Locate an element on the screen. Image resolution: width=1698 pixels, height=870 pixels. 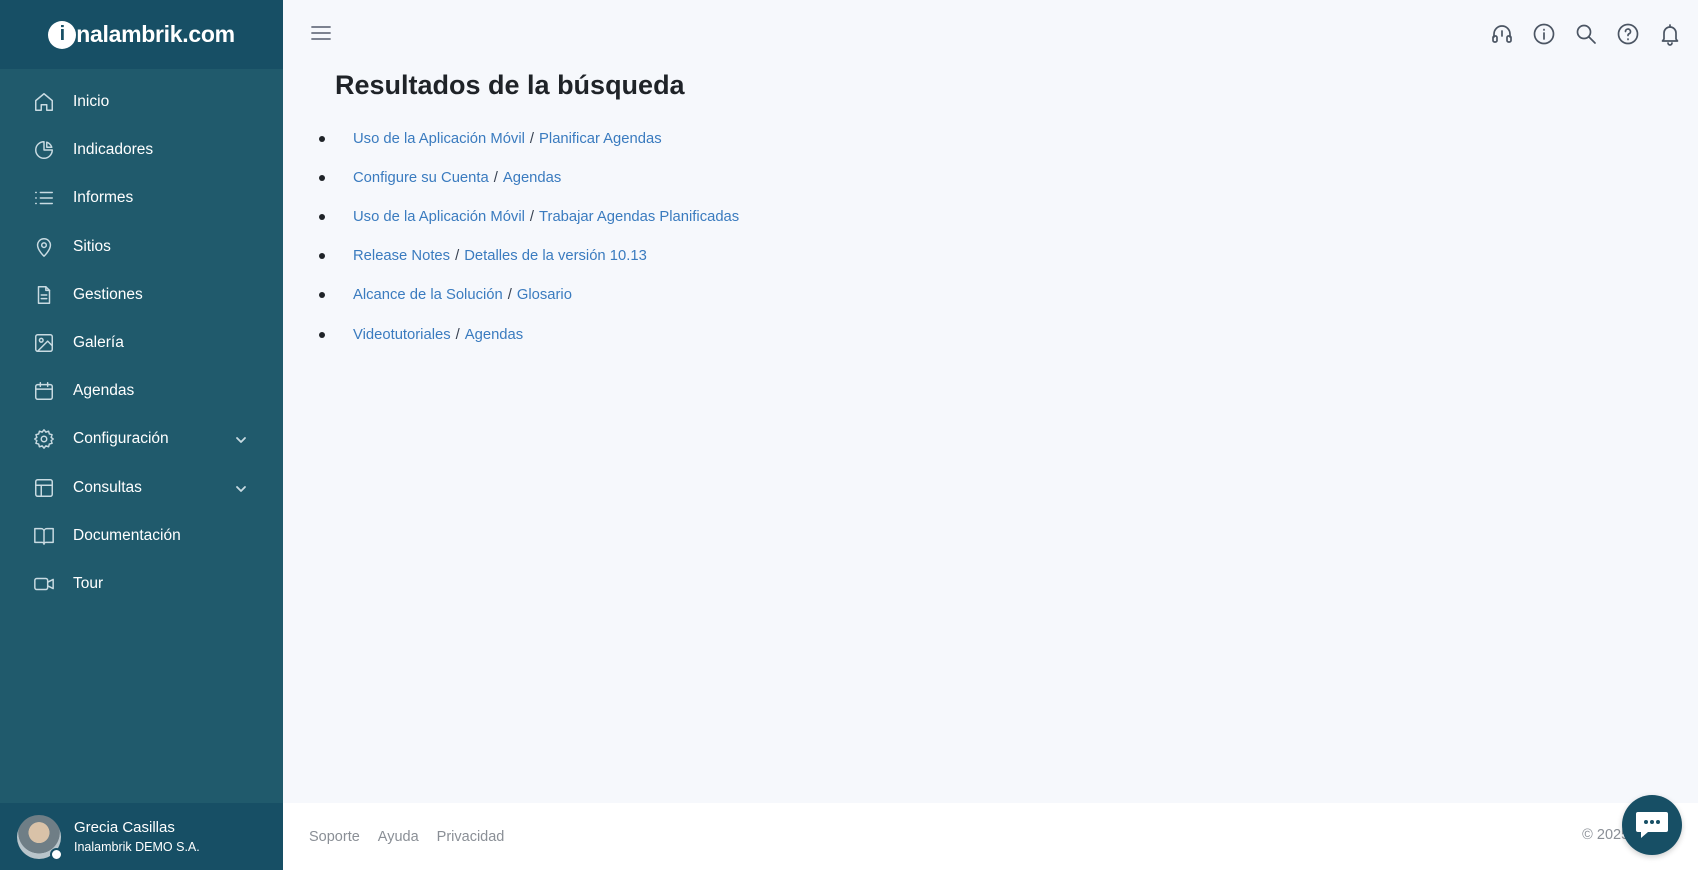
list-item: Configure su Cuenta / Agendas is located at coordinates (529, 177).